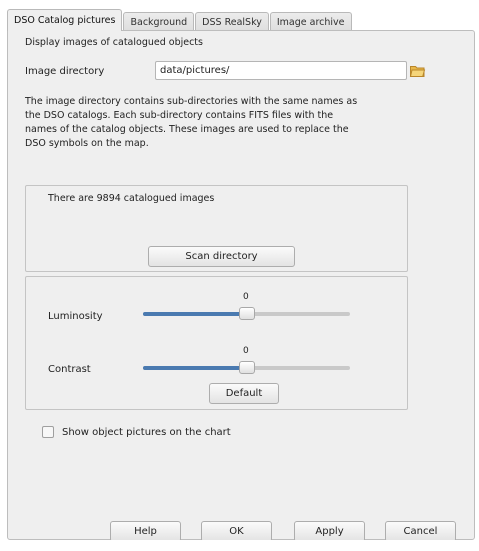  What do you see at coordinates (244, 393) in the screenshot?
I see `default-button: Default` at bounding box center [244, 393].